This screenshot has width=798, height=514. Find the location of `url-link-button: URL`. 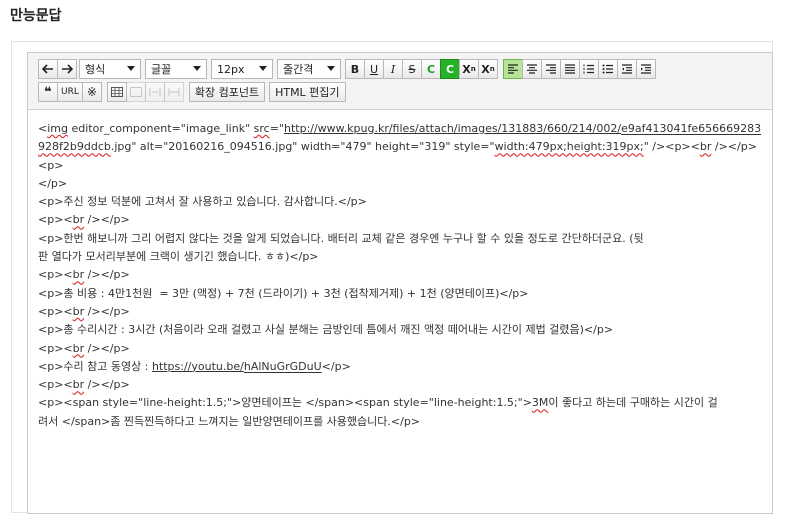

url-link-button: URL is located at coordinates (70, 92).